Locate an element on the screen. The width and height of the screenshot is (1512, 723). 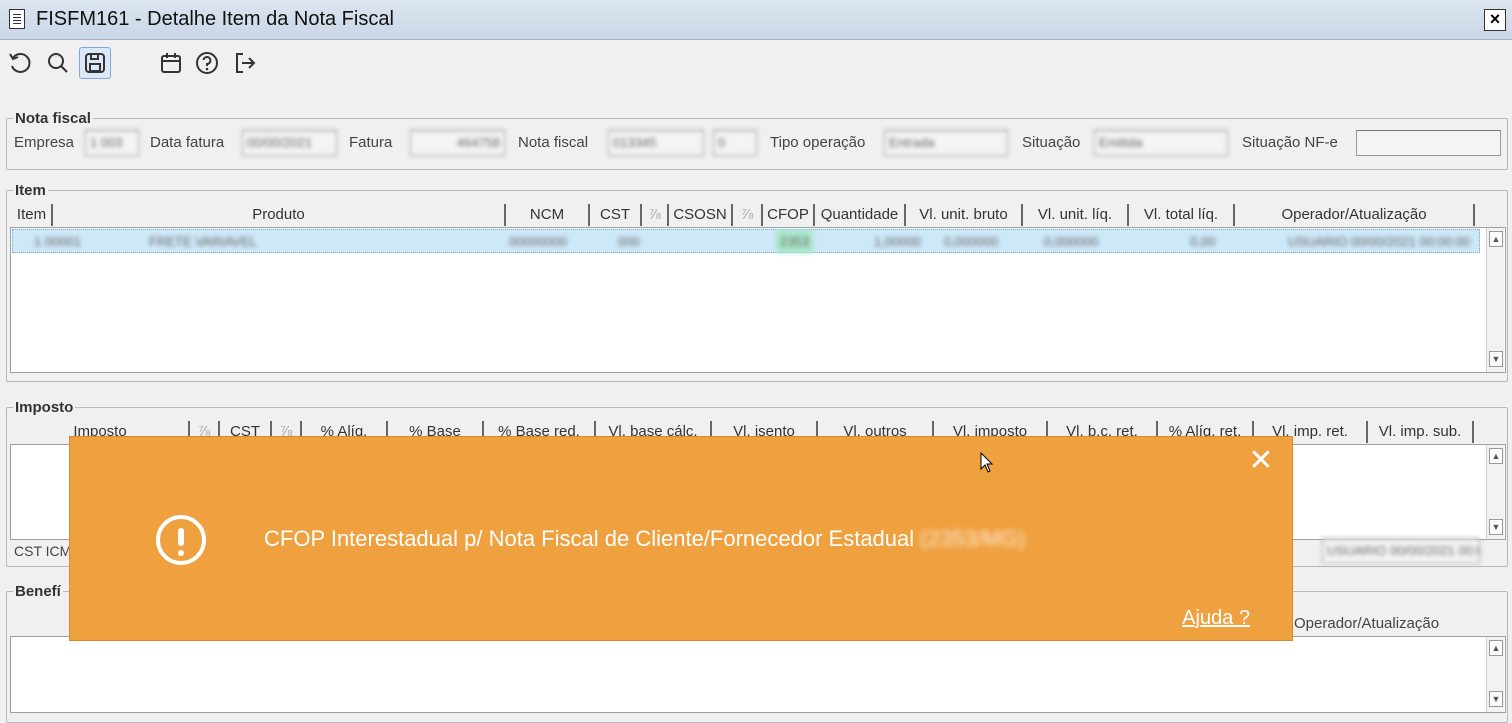
row-produto: FRETE VARIAVEL is located at coordinates (203, 241).